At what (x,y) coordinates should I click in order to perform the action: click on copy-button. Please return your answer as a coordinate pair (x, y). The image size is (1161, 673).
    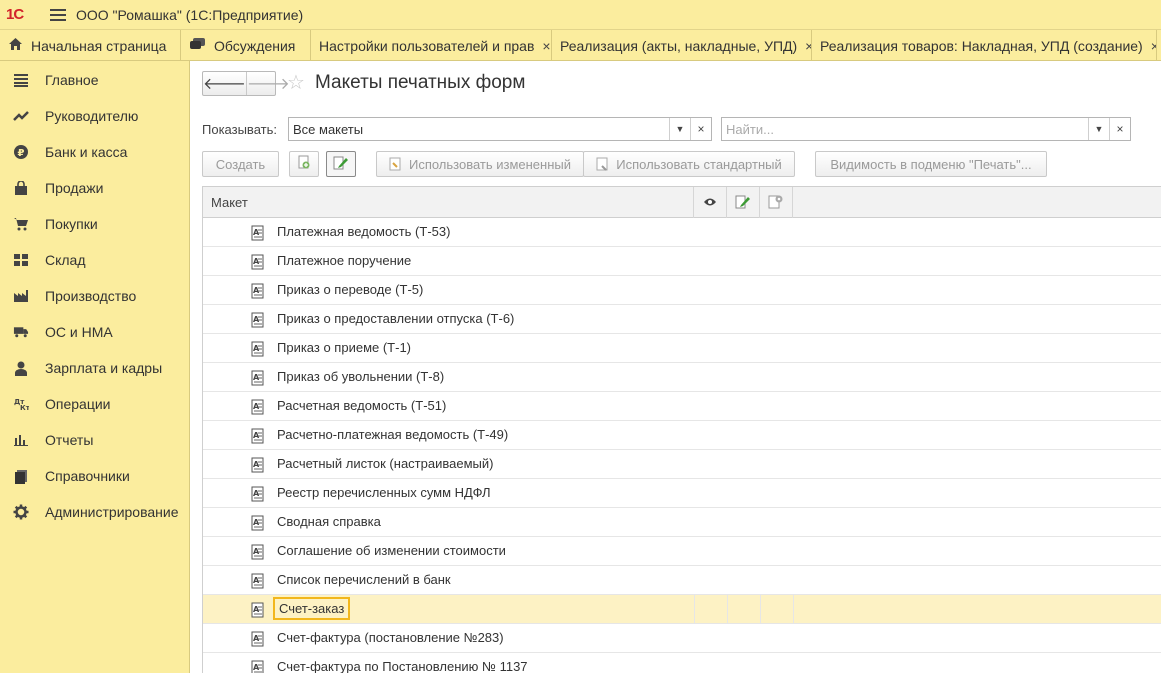
    Looking at the image, I should click on (304, 164).